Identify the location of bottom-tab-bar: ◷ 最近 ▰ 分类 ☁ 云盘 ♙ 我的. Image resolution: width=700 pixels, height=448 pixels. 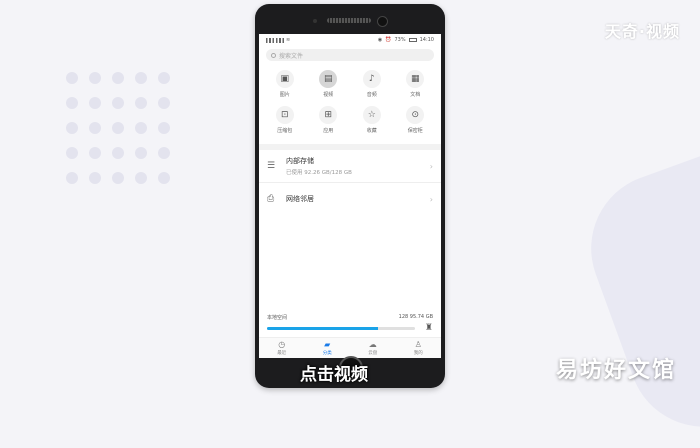
(350, 347).